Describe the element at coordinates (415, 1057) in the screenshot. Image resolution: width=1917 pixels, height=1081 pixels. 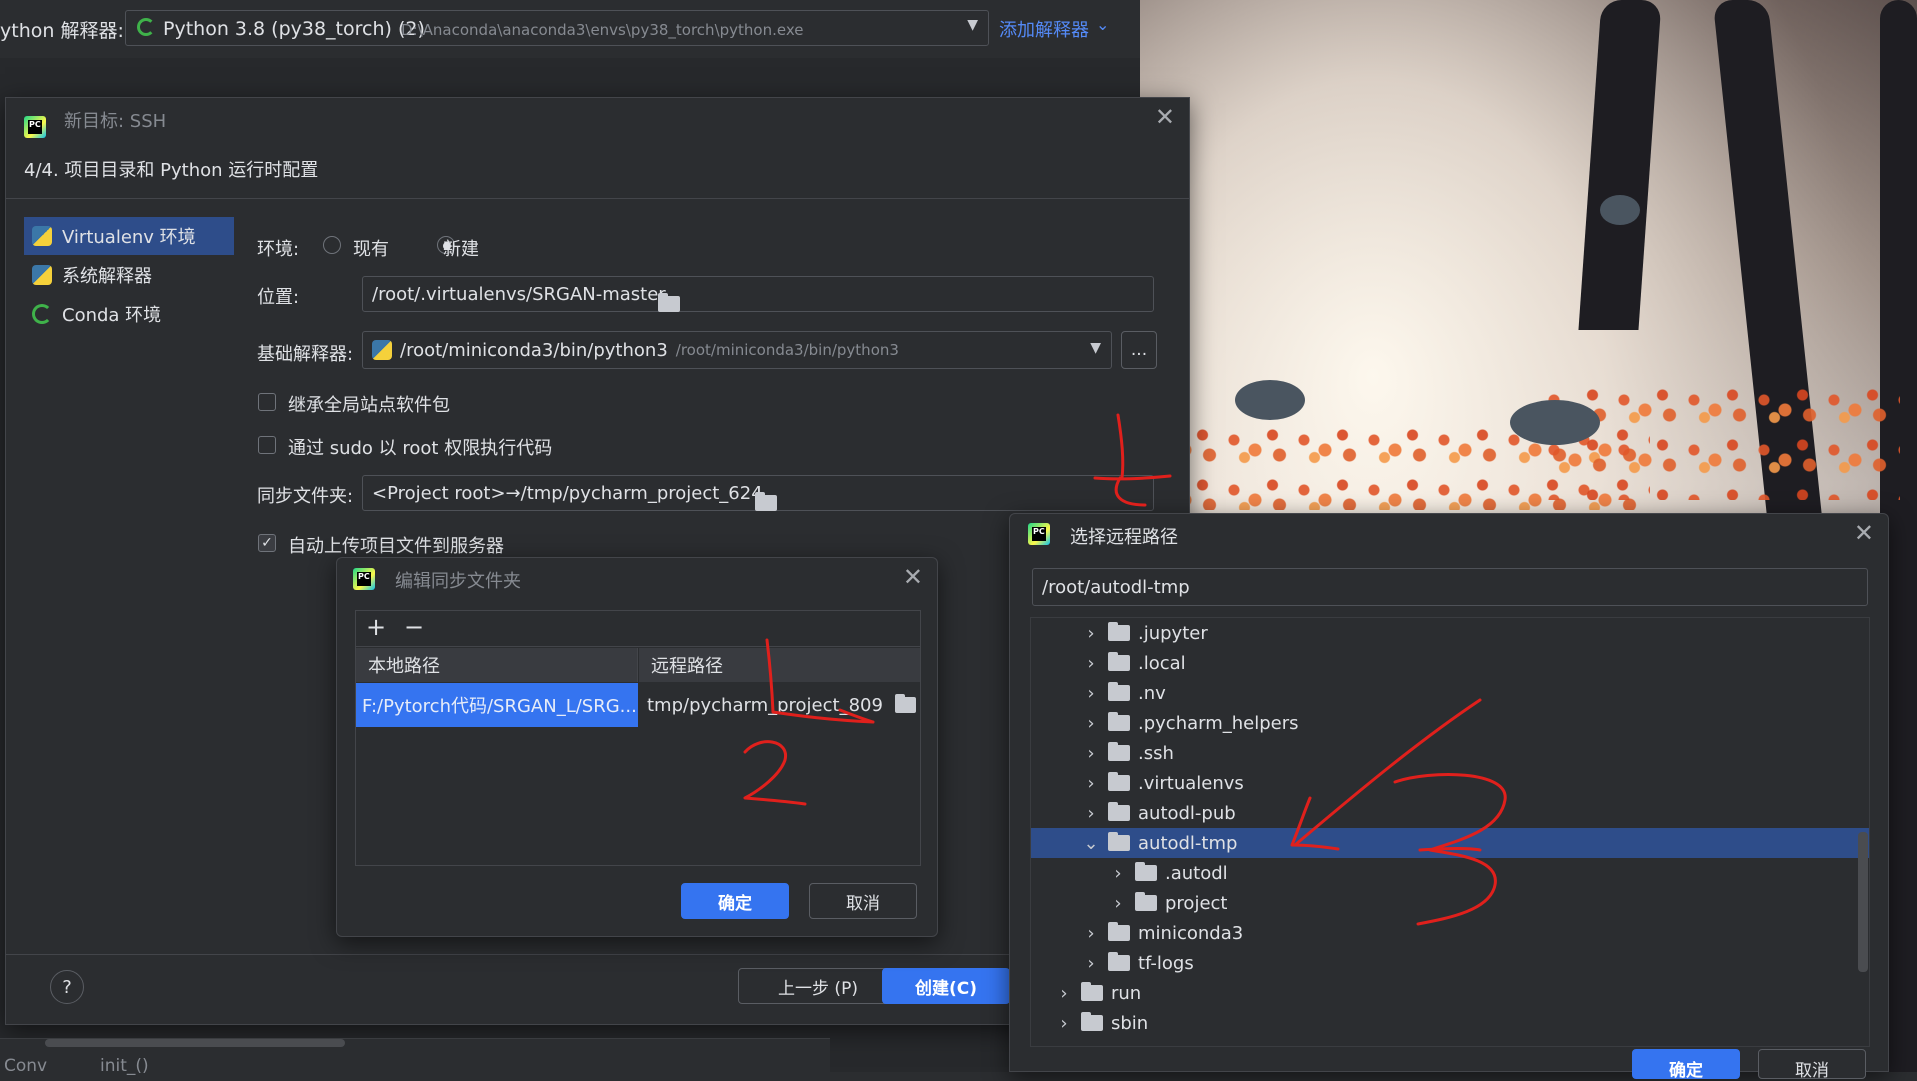
I see `editor-status-strip: Conv init_()` at that location.